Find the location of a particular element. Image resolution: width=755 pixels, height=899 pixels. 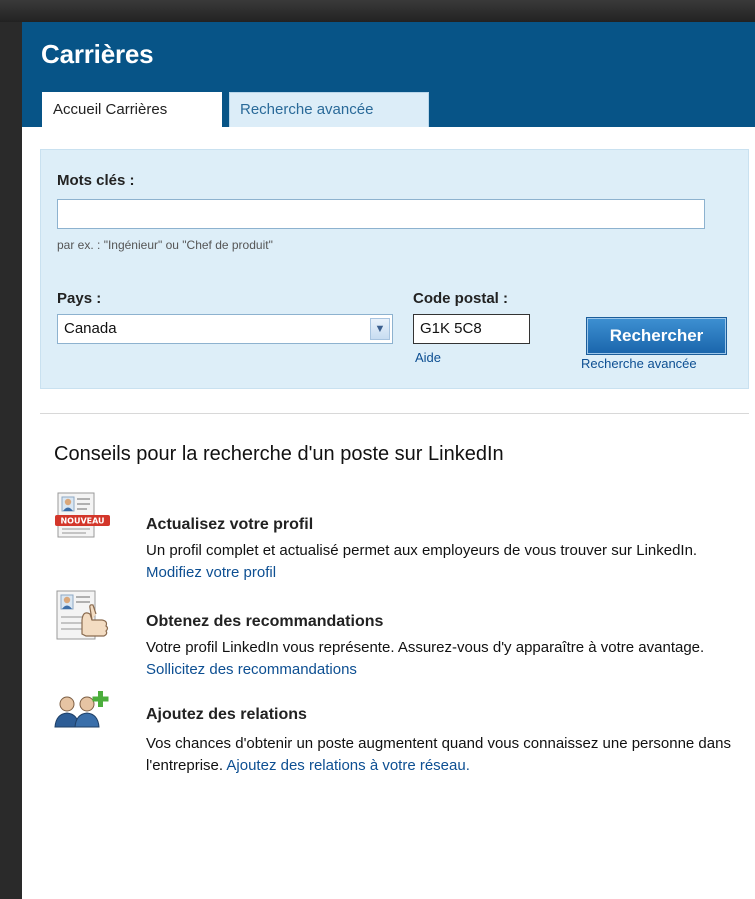

request-recommendations-link: Sollicitez des recommandations is located at coordinates (251, 669).